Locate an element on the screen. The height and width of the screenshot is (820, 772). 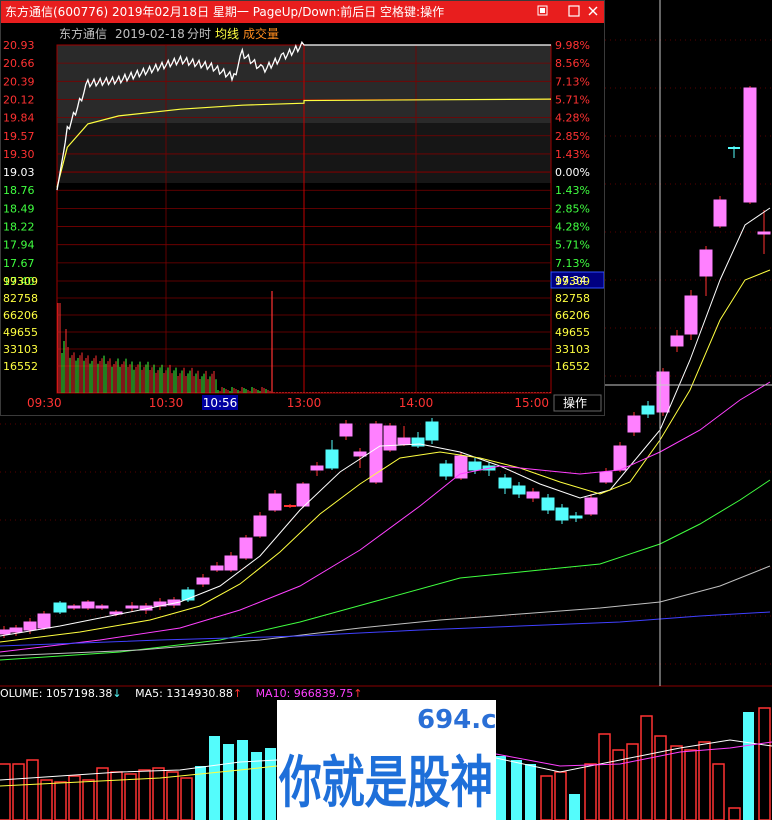
price-label: 19.30 is located at coordinates (19, 154).